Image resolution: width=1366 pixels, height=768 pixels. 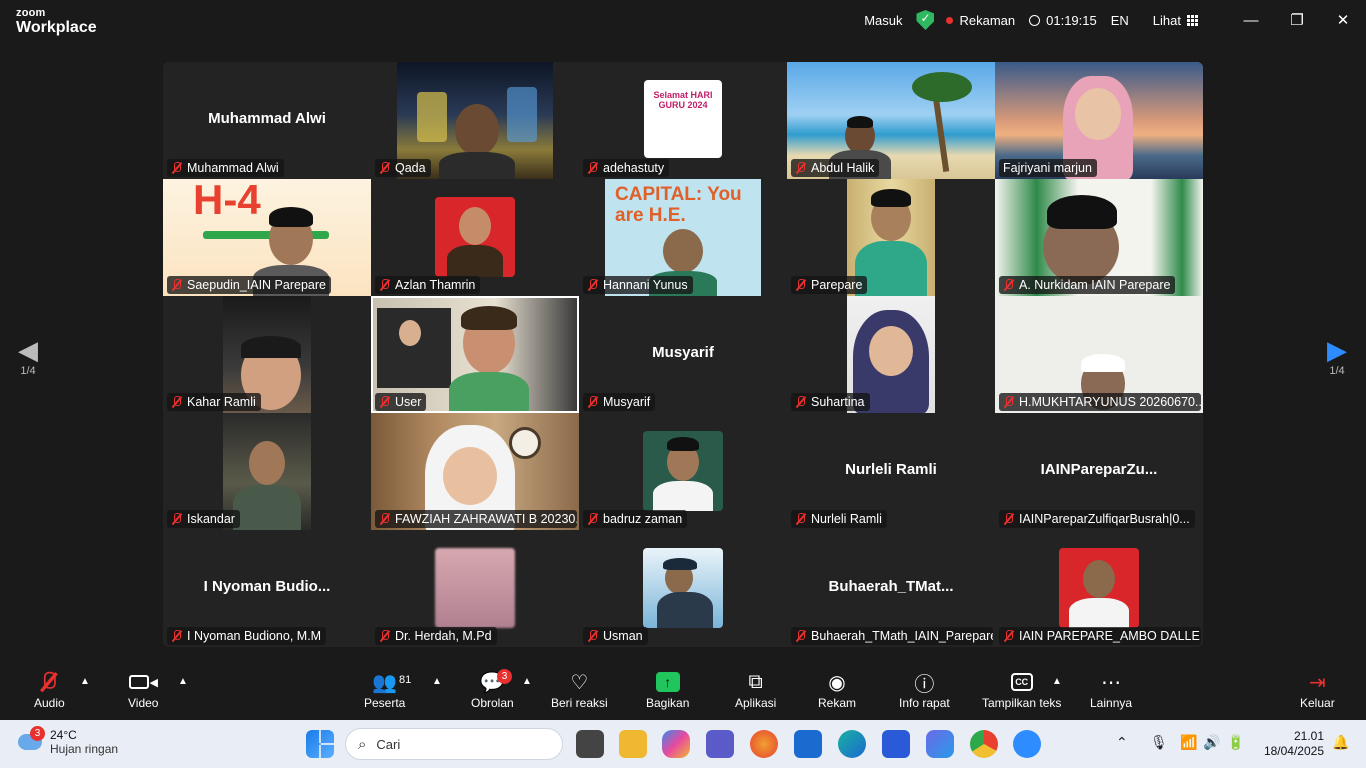 What do you see at coordinates (1099, 120) in the screenshot?
I see `participant-tile-active-speaker: Fajriyani marjun` at bounding box center [1099, 120].